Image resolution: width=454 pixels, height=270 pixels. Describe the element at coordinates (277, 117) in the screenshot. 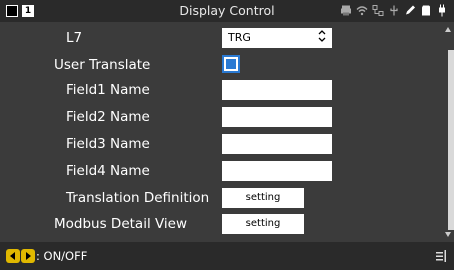

I see `field2-name-input` at that location.